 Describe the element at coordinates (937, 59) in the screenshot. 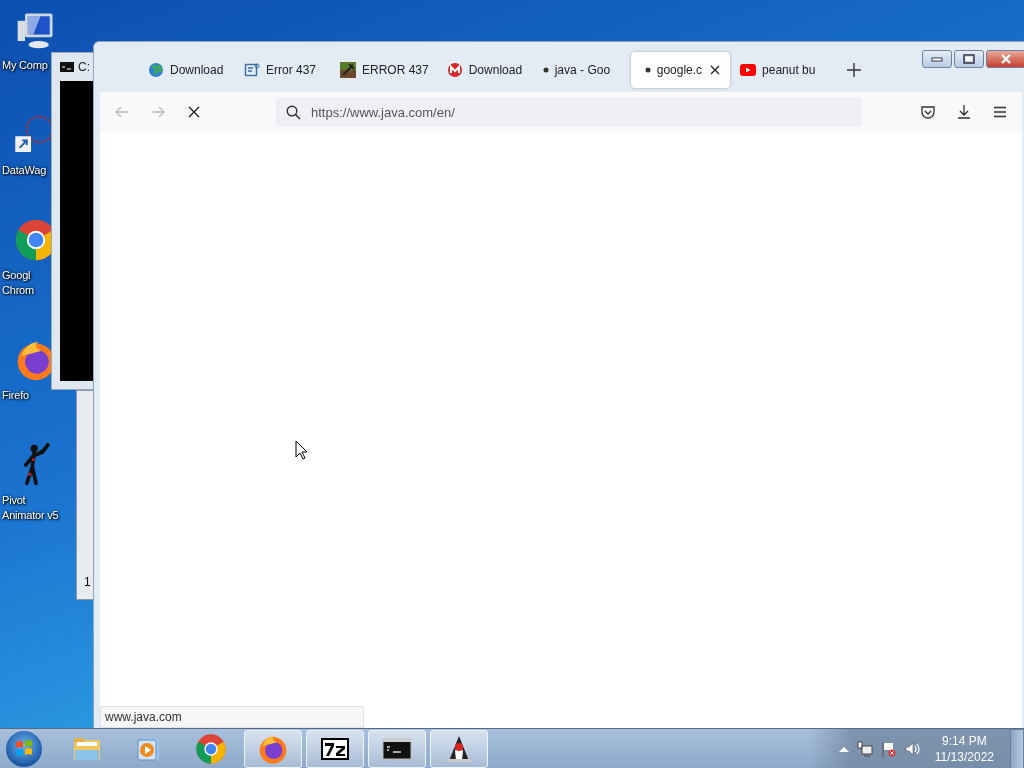

I see `minimize-icon` at that location.